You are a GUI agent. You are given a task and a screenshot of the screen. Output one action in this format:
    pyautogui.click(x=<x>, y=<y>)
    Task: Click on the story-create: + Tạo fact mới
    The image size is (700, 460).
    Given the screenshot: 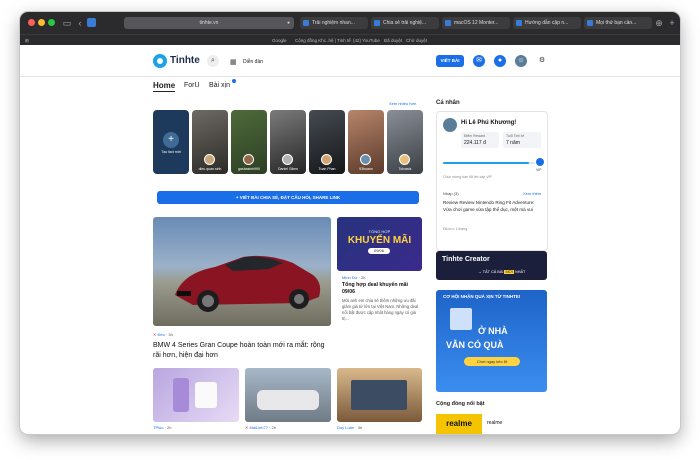 What is the action you would take?
    pyautogui.click(x=171, y=142)
    